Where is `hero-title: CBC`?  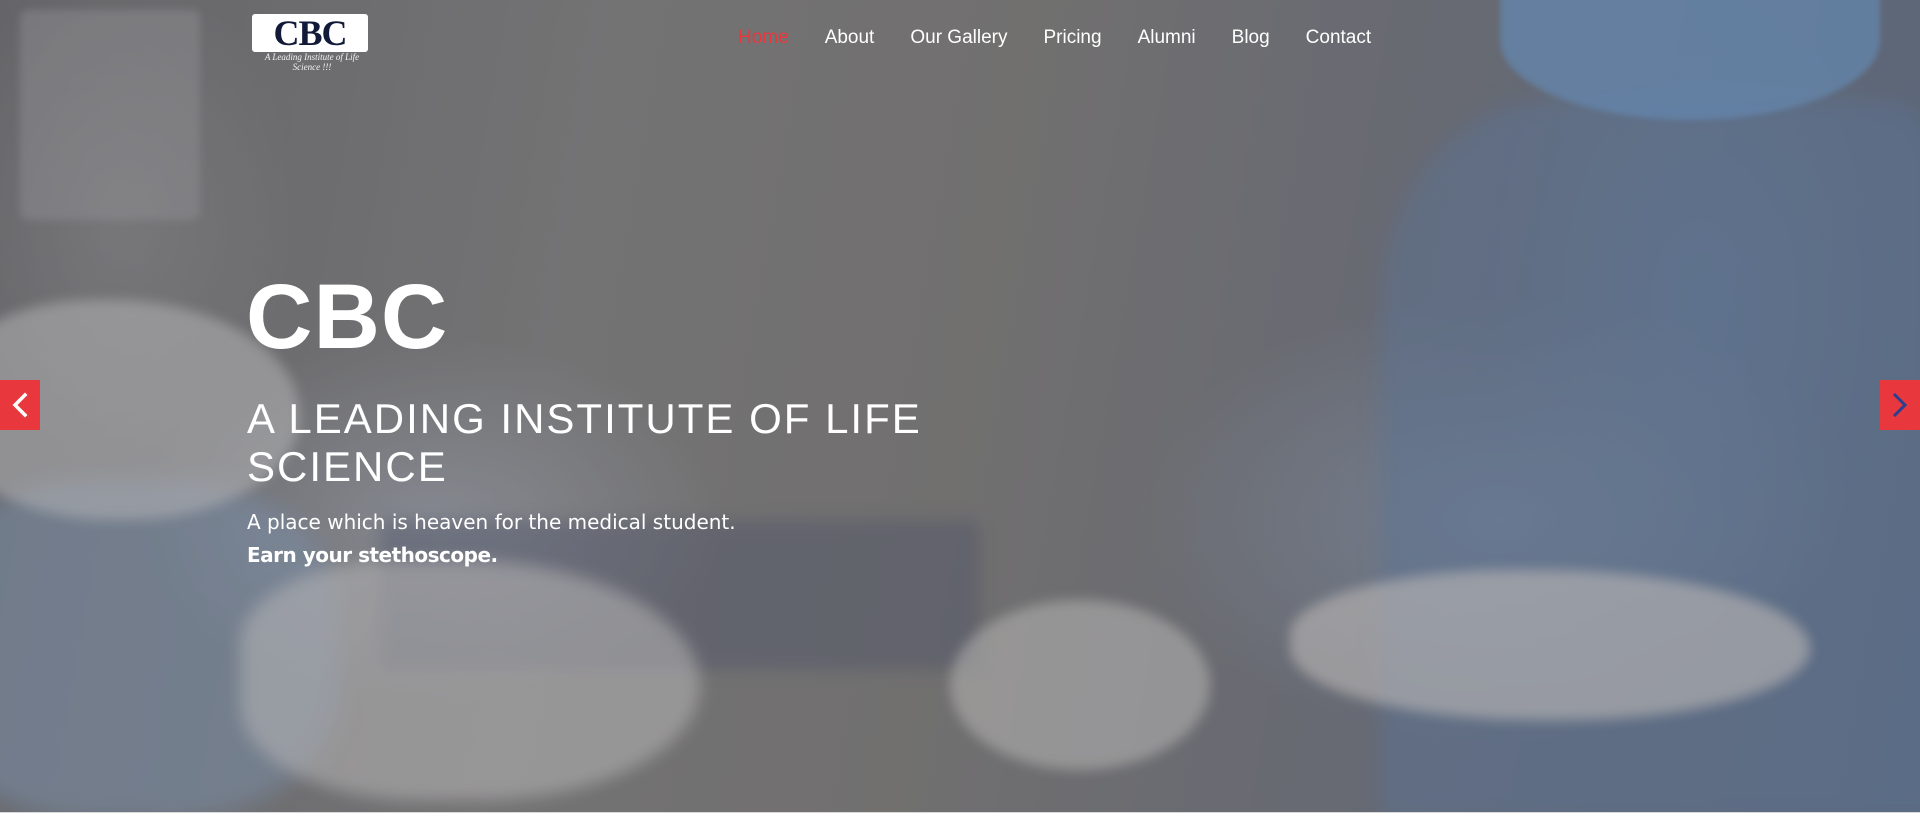
hero-title: CBC is located at coordinates (347, 317).